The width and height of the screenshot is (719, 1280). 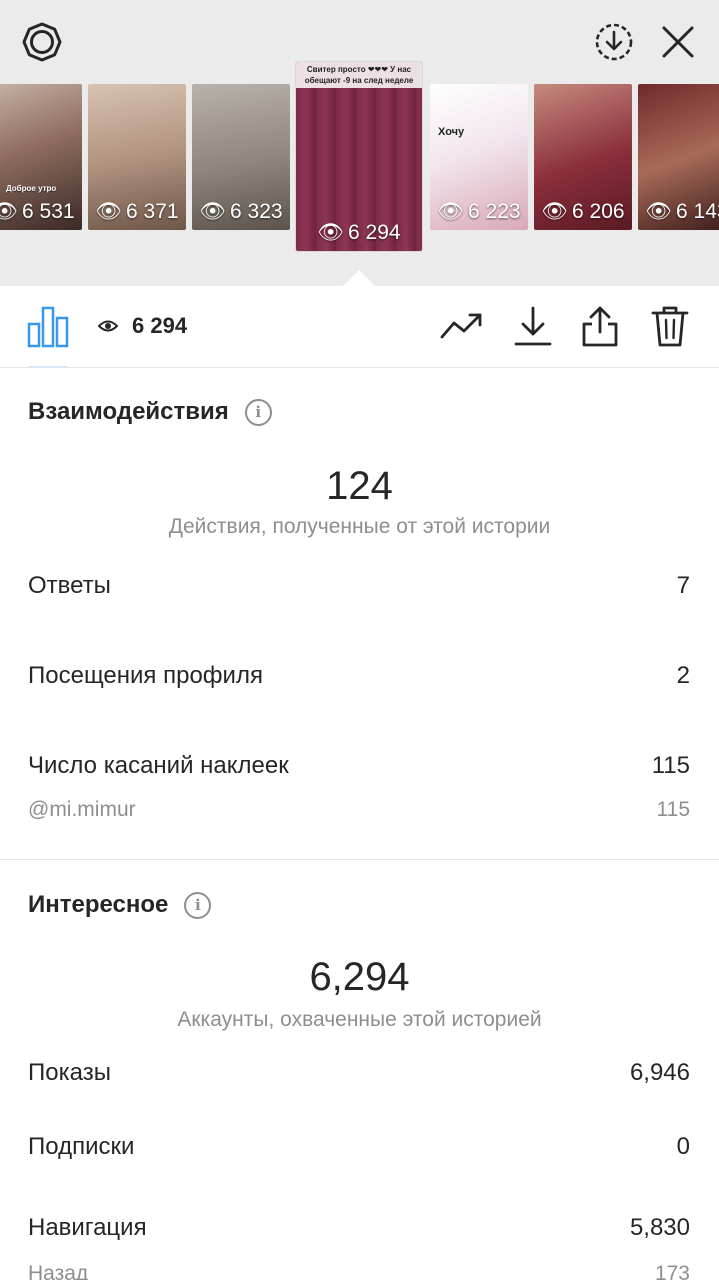 I want to click on section-title-text: Взаимодействия, so click(x=128, y=411).